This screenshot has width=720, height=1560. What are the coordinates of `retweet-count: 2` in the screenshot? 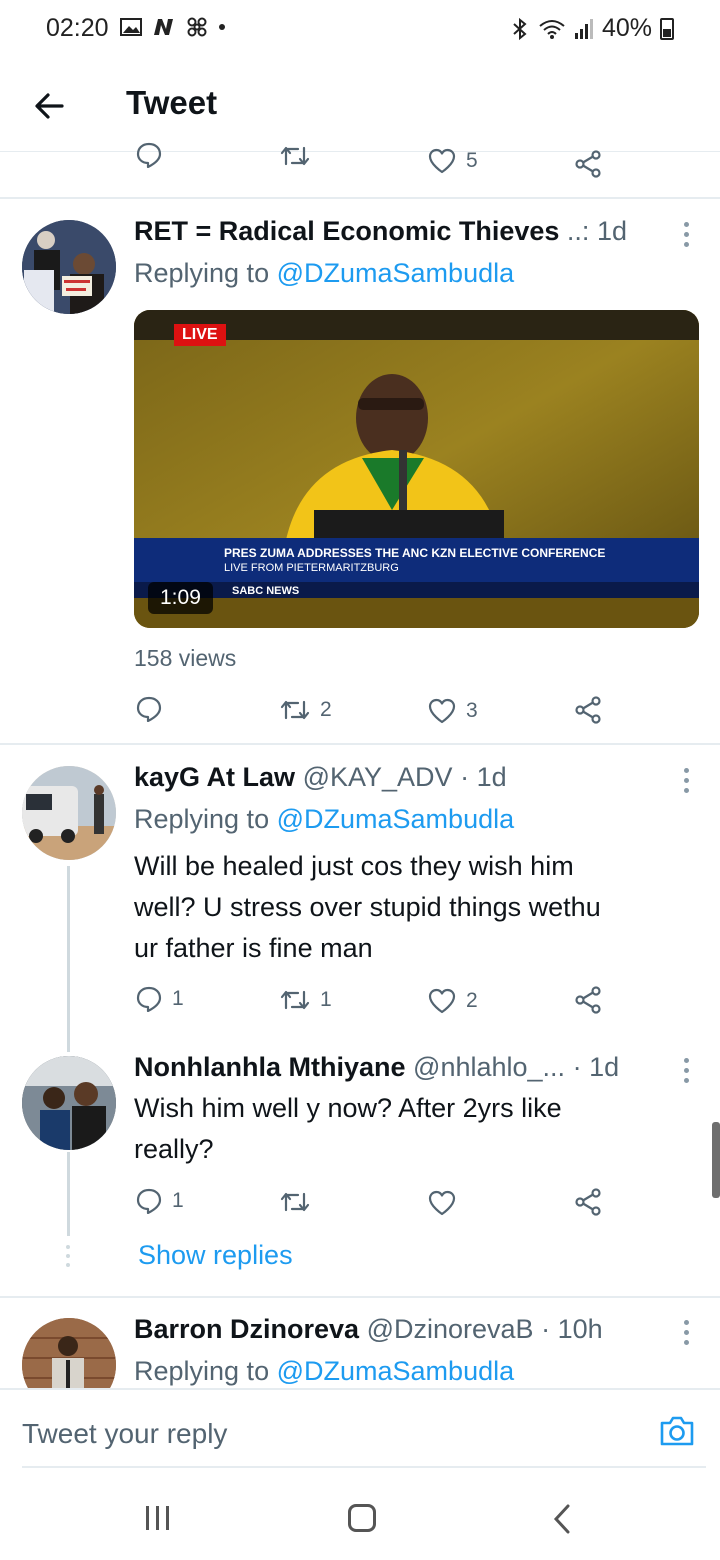 It's located at (326, 709).